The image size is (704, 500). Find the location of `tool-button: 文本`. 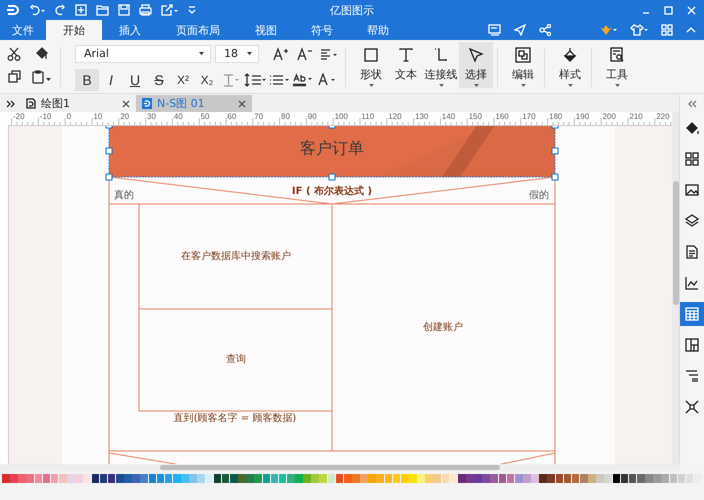

tool-button: 文本 is located at coordinates (406, 65).